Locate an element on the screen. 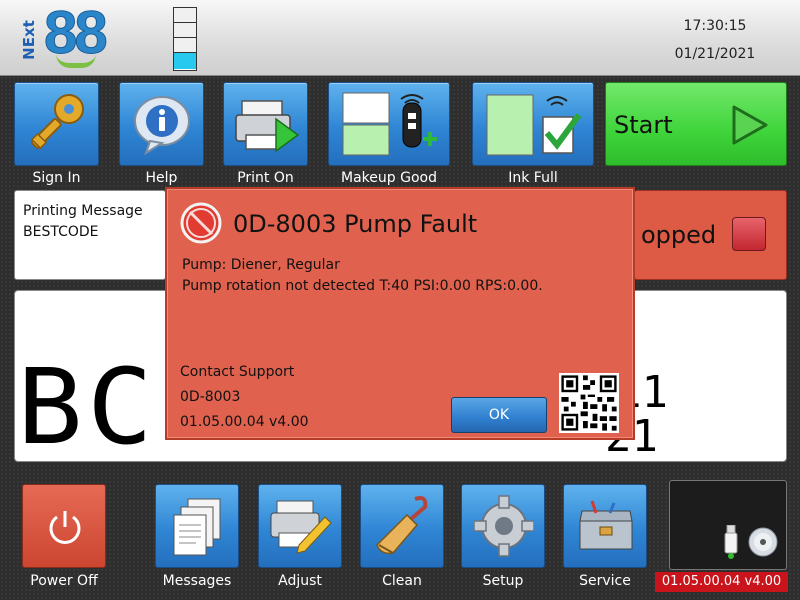 The height and width of the screenshot is (600, 800). help-label: Help is located at coordinates (161, 178).